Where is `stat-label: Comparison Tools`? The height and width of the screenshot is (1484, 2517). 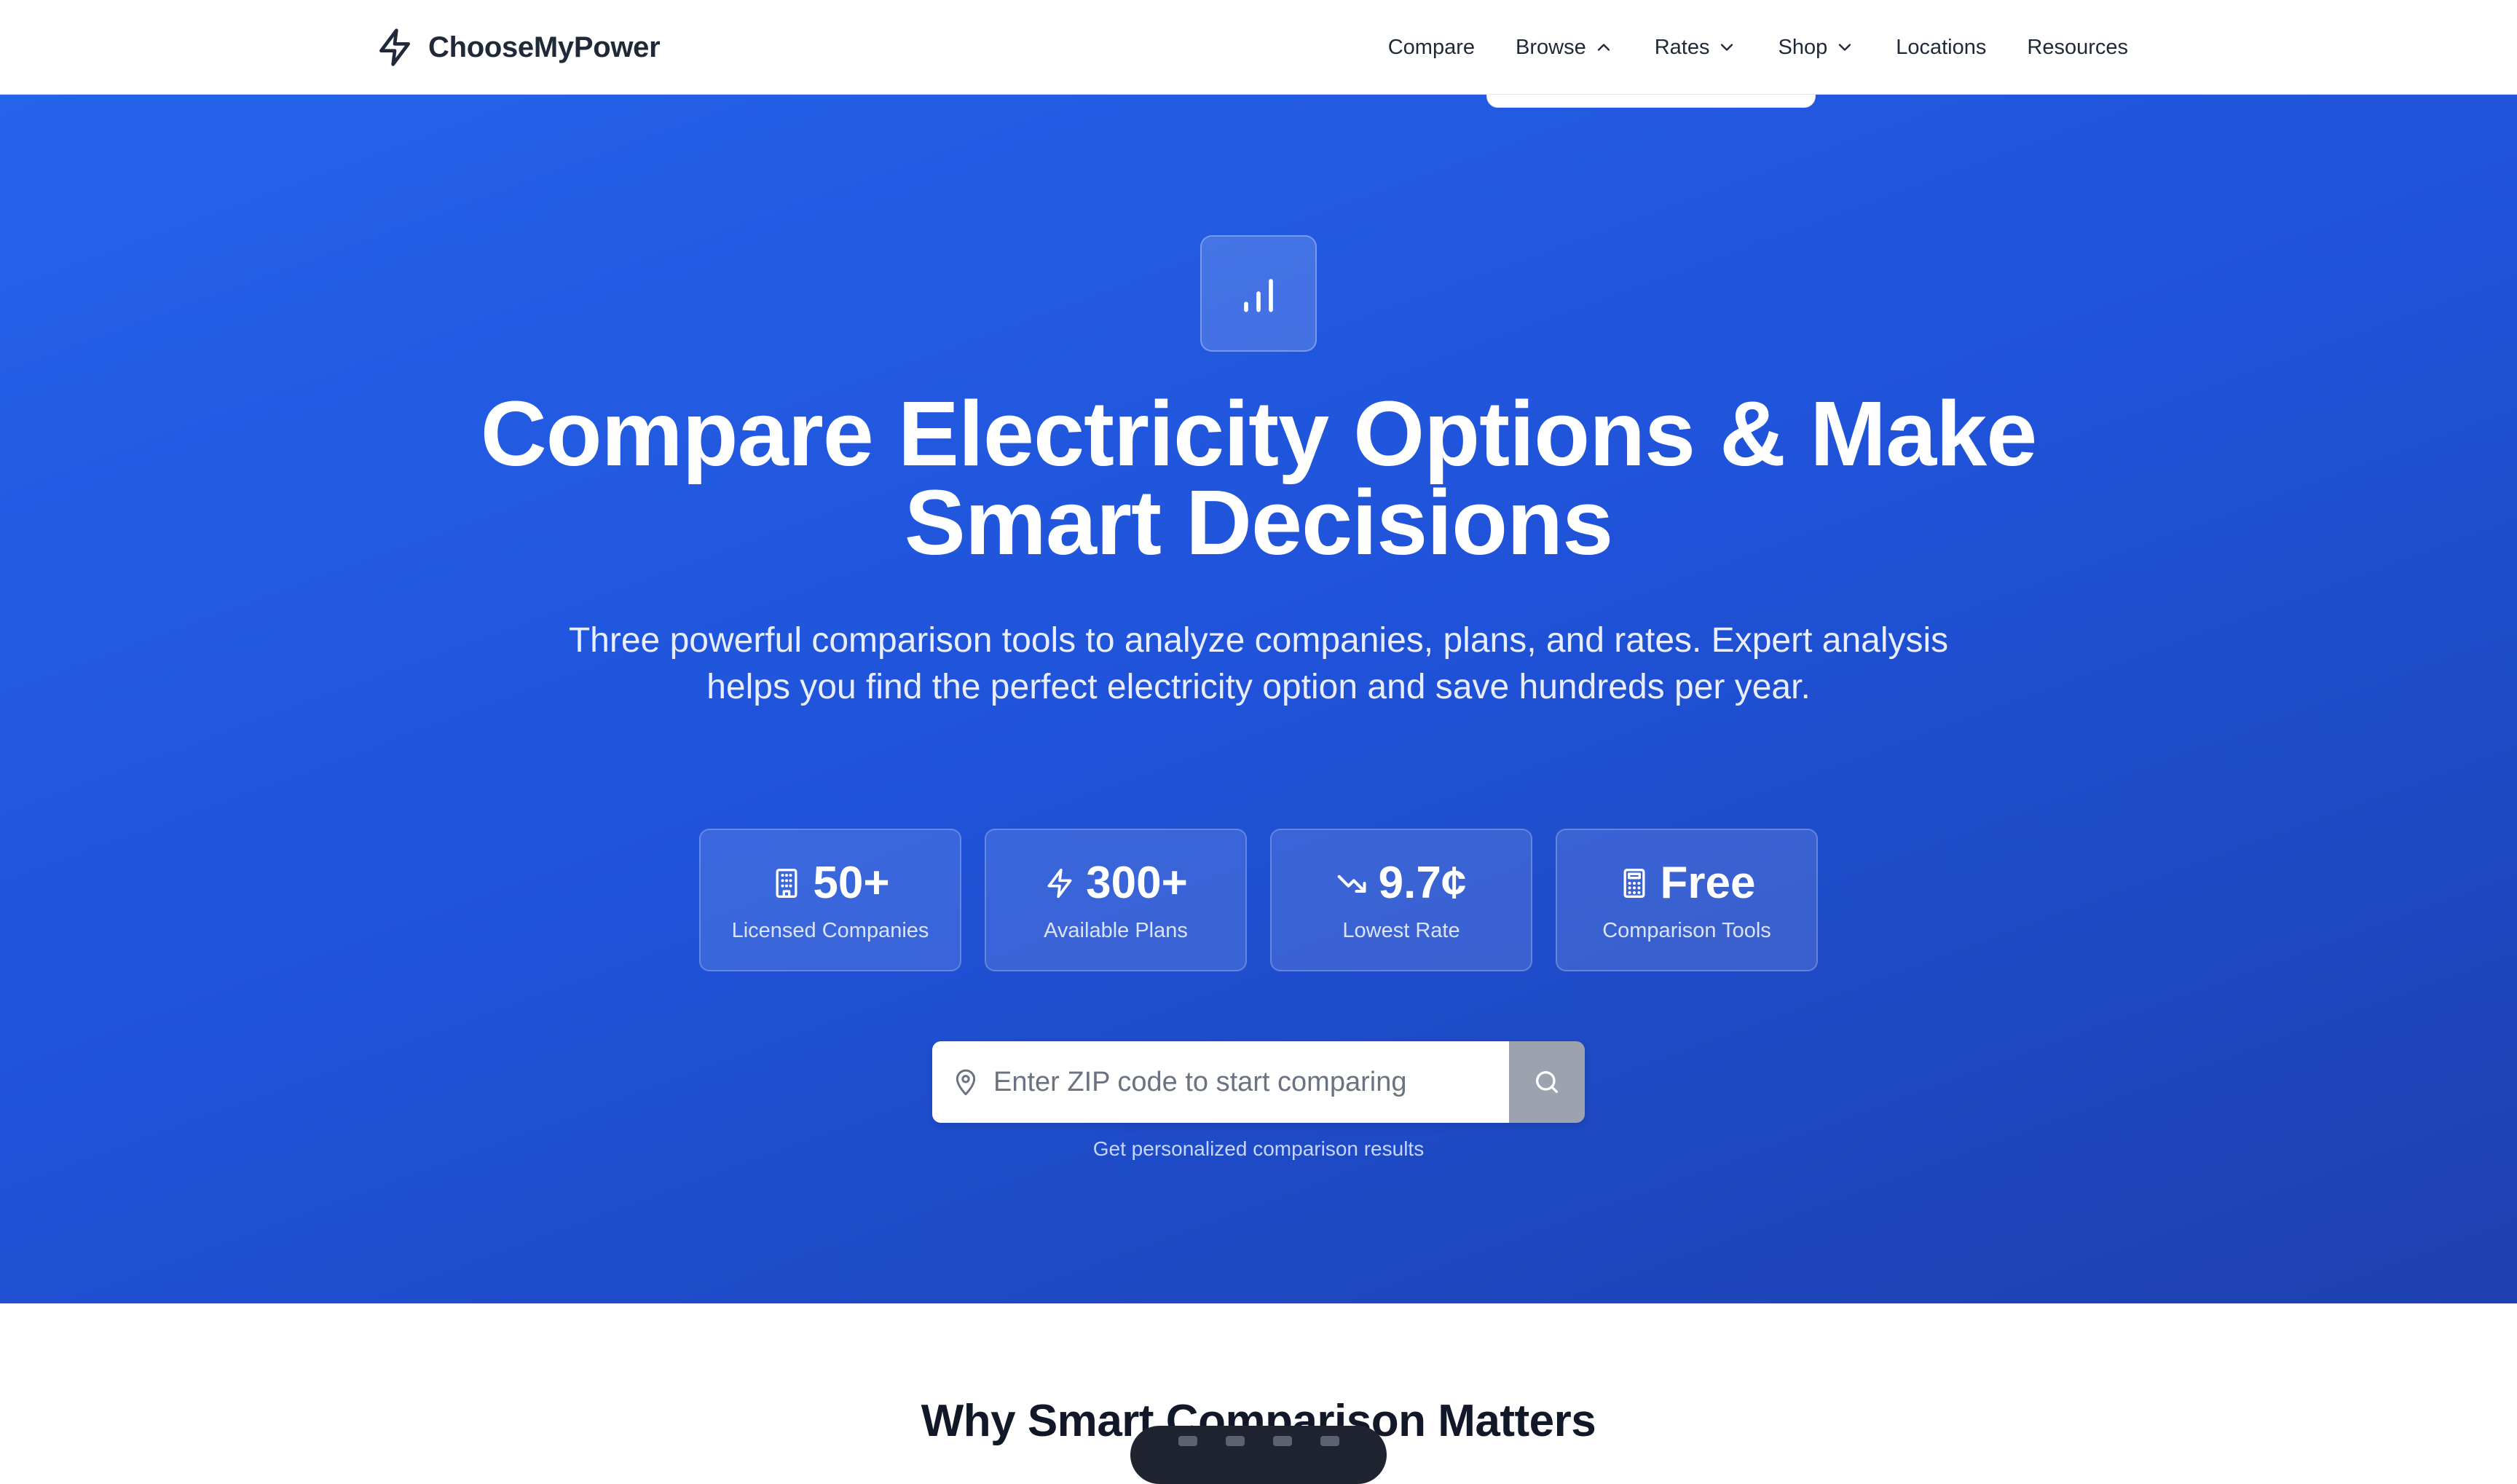 stat-label: Comparison Tools is located at coordinates (1687, 930).